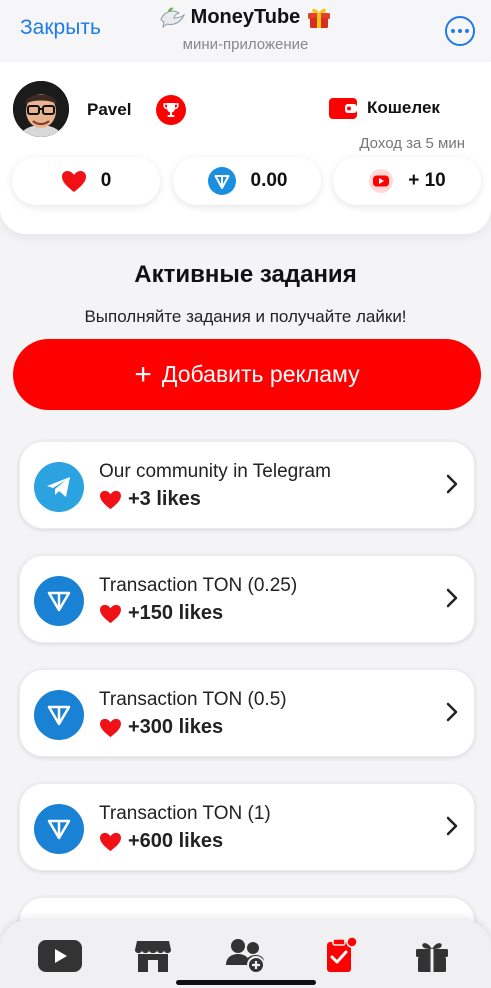 The height and width of the screenshot is (988, 491). I want to click on income-label: Доход за 5 мин, so click(412, 143).